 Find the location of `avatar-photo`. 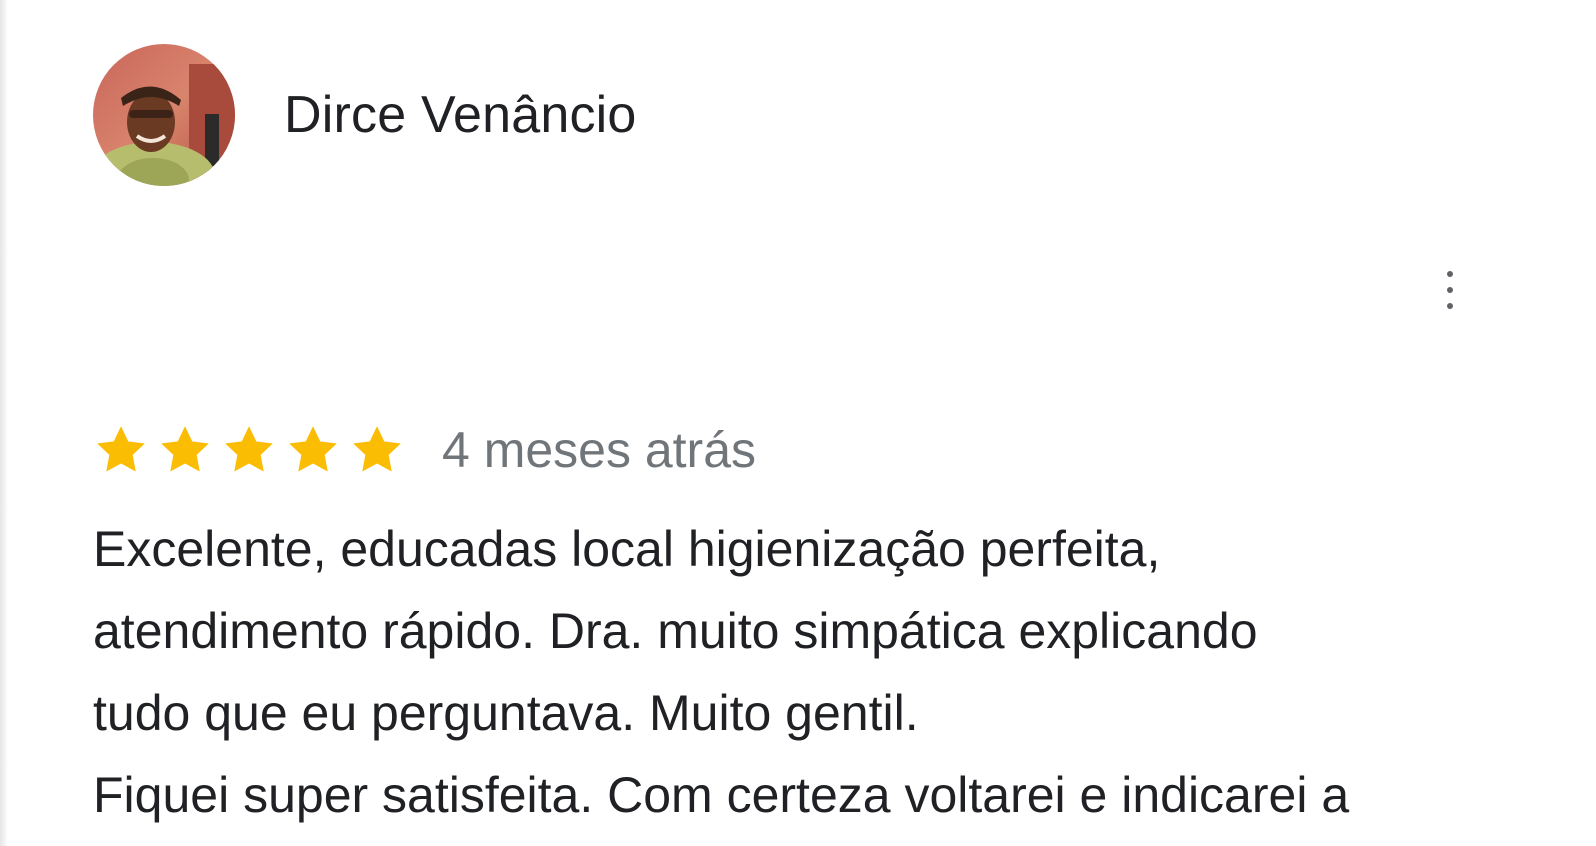

avatar-photo is located at coordinates (164, 115).